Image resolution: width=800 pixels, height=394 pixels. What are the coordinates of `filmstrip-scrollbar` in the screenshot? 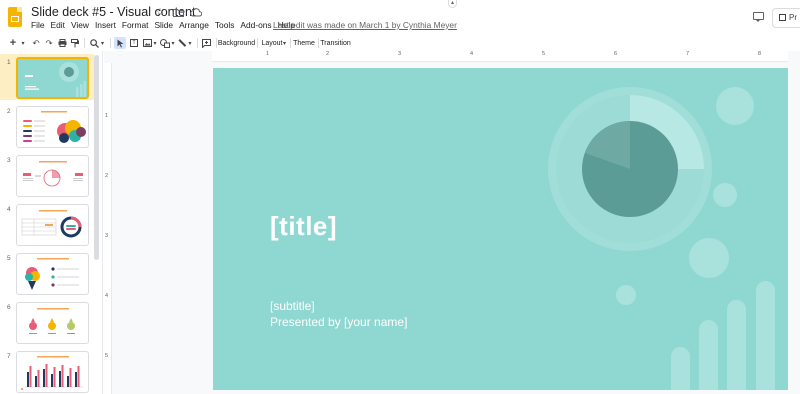 It's located at (97, 156).